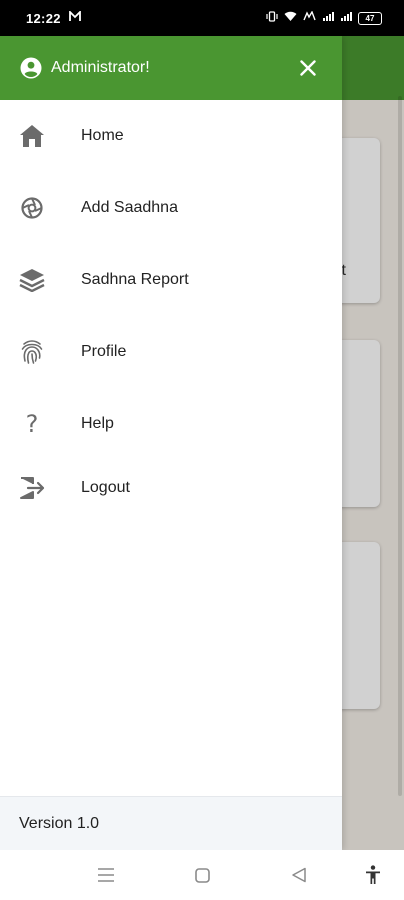 Image resolution: width=404 pixels, height=900 pixels. What do you see at coordinates (171, 424) in the screenshot?
I see `menu-item-help: ? Help` at bounding box center [171, 424].